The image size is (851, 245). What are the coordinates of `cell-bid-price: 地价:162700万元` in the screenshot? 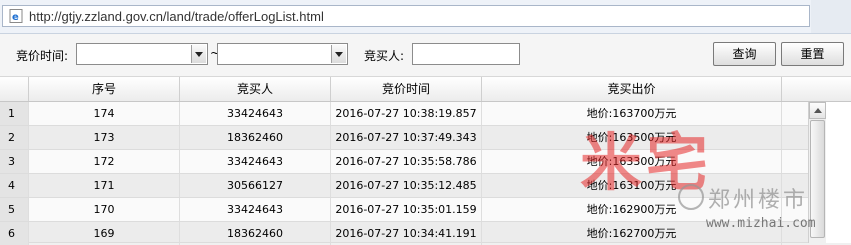 It's located at (632, 233).